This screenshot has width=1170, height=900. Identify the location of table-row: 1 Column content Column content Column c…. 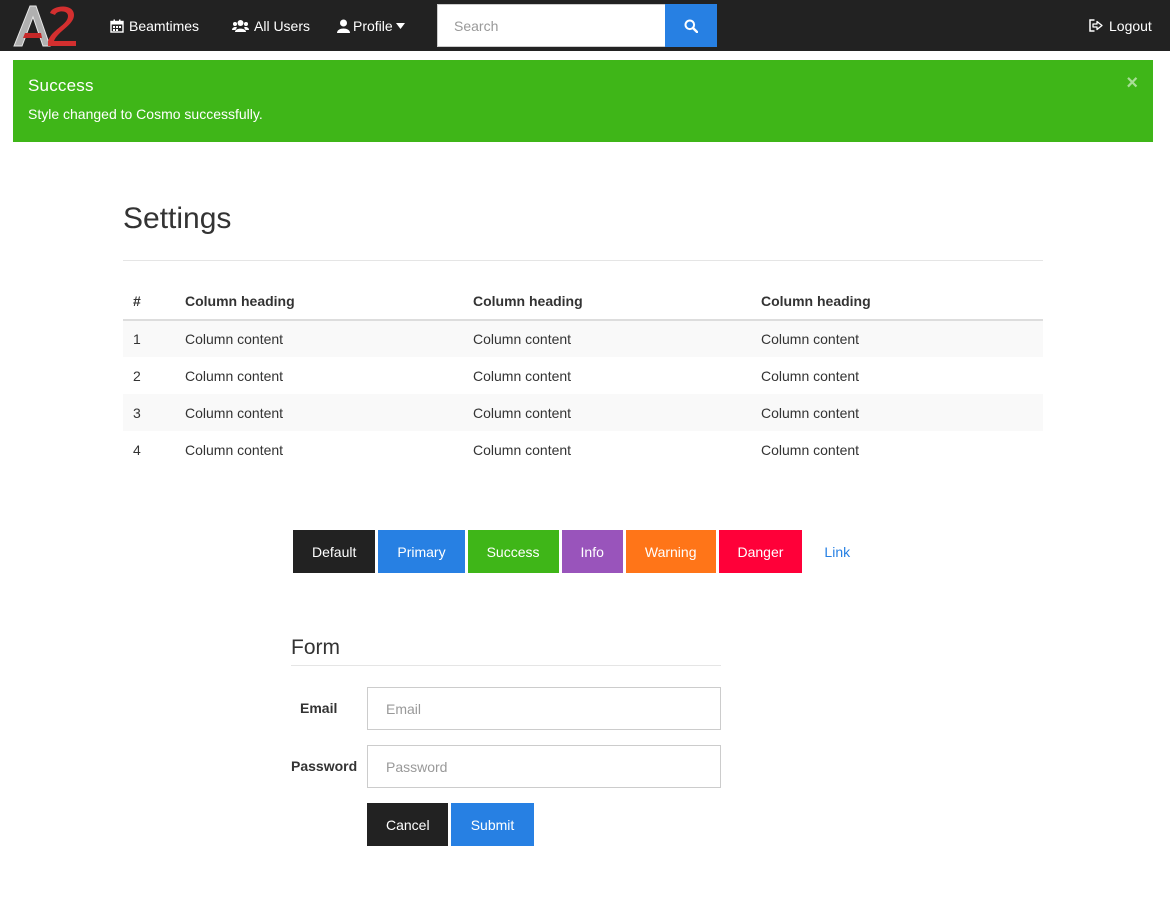
(583, 338).